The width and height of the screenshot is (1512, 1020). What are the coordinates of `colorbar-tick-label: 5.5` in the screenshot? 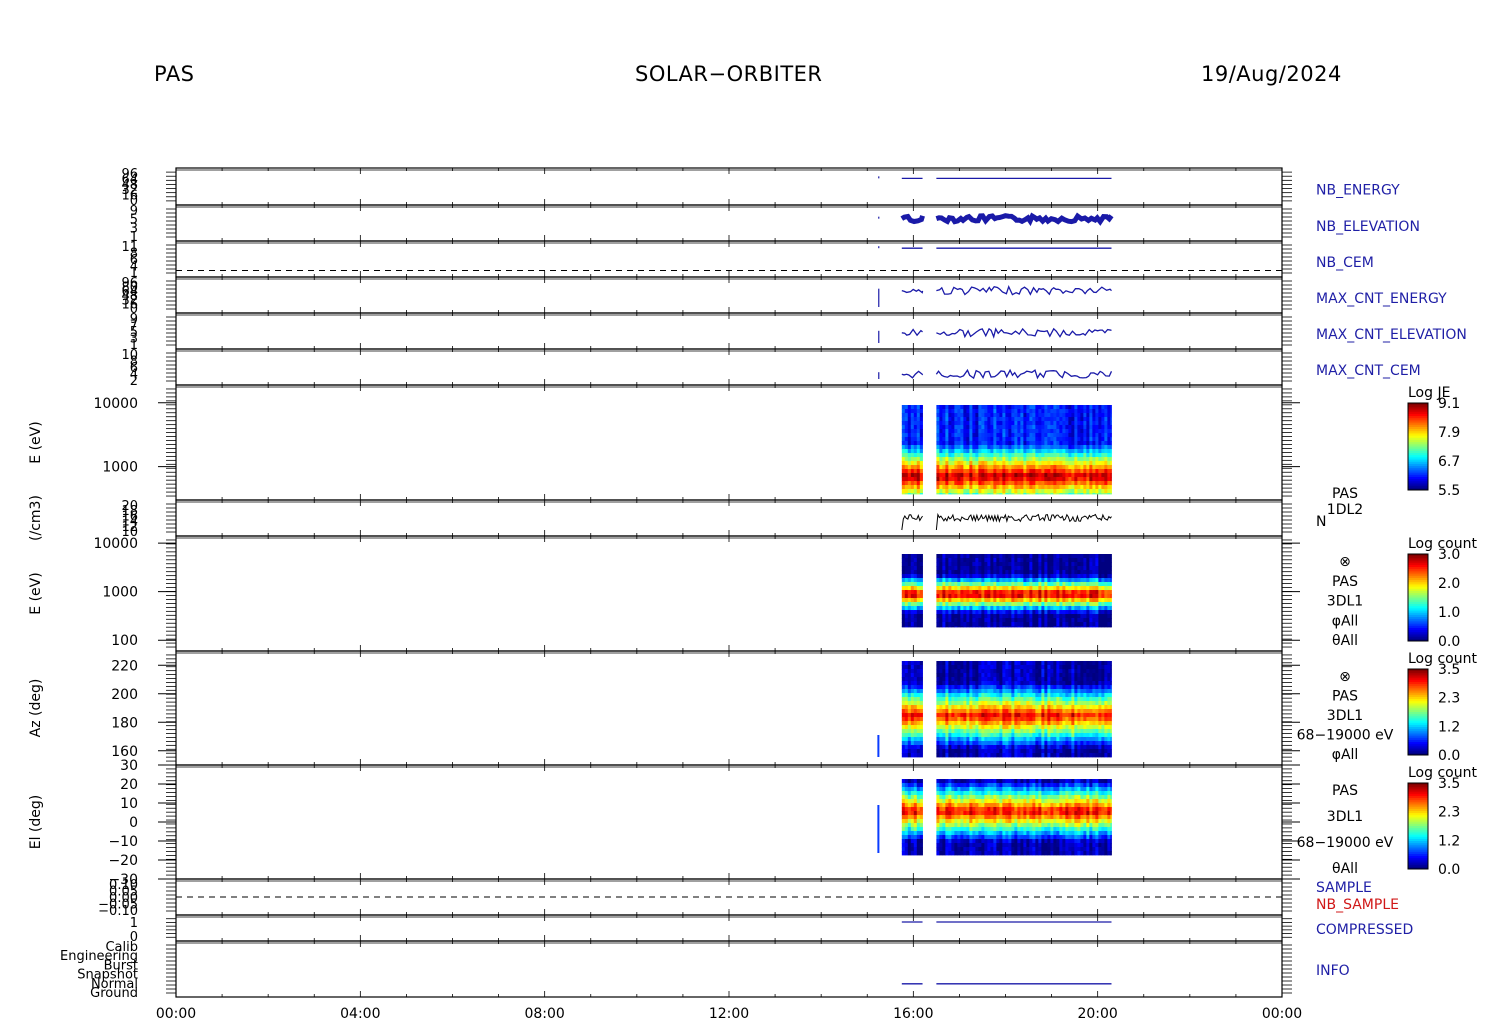 It's located at (1449, 491).